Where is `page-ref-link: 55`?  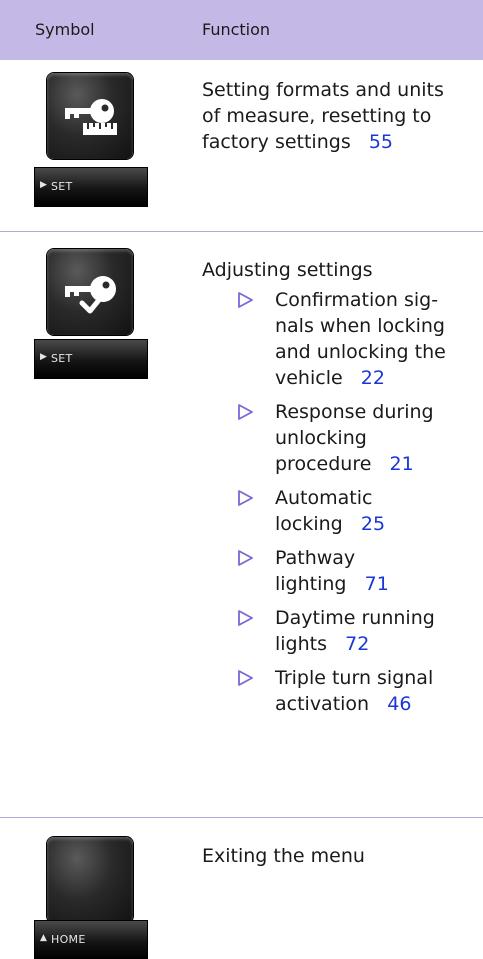
page-ref-link: 55 is located at coordinates (381, 142).